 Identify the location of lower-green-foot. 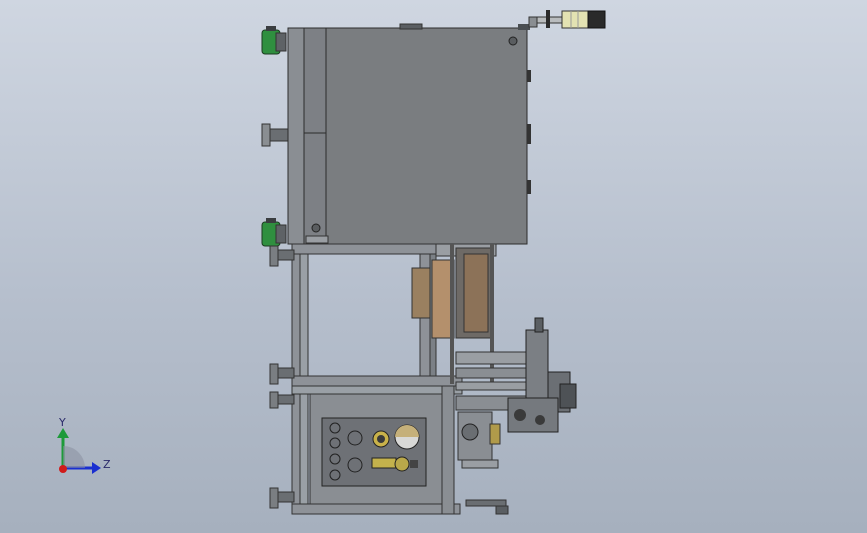
(274, 232).